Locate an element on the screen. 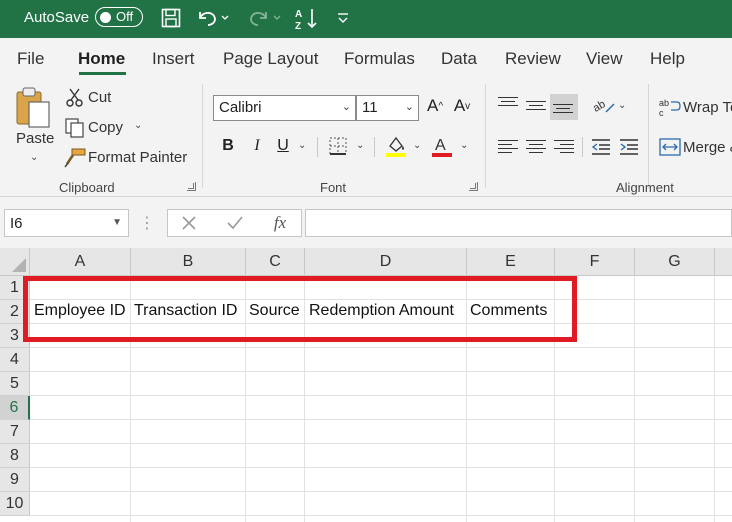  borders-dropdown-icon: ⌄ is located at coordinates (360, 145).